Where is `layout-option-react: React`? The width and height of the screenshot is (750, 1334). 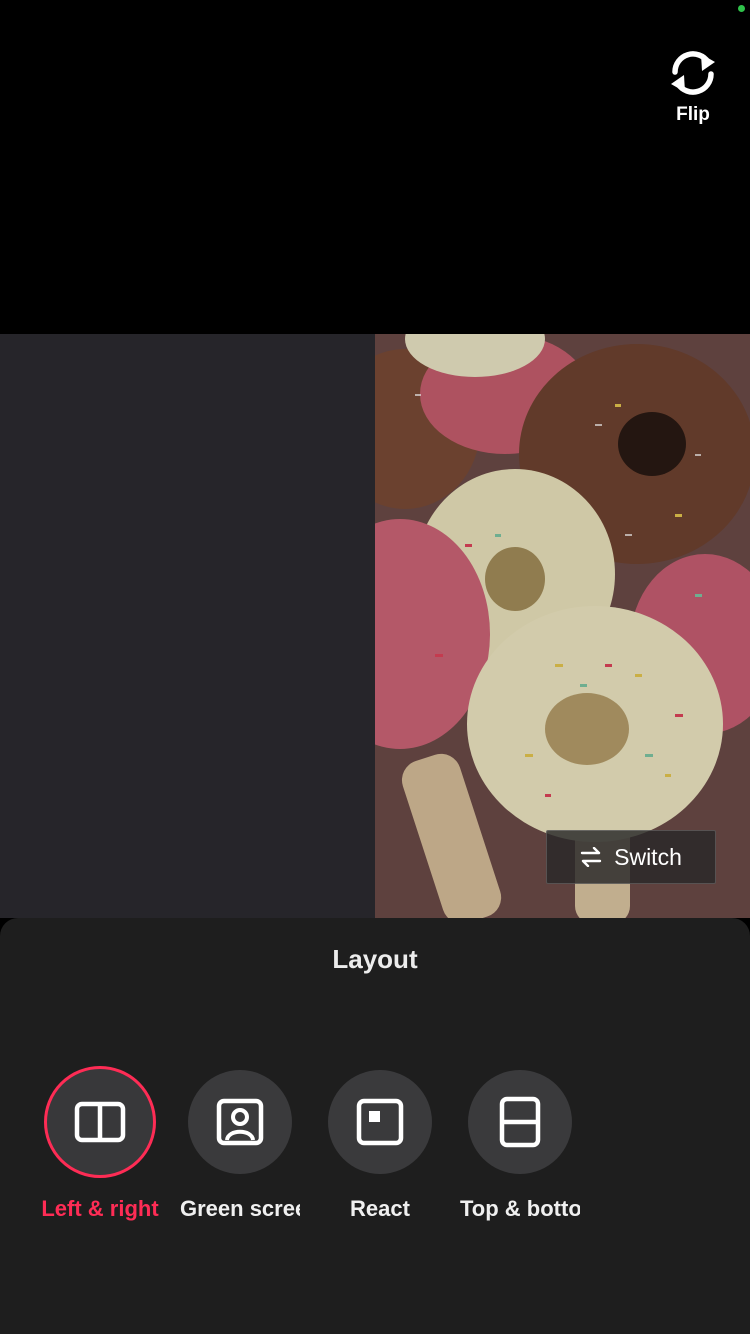 layout-option-react: React is located at coordinates (380, 1146).